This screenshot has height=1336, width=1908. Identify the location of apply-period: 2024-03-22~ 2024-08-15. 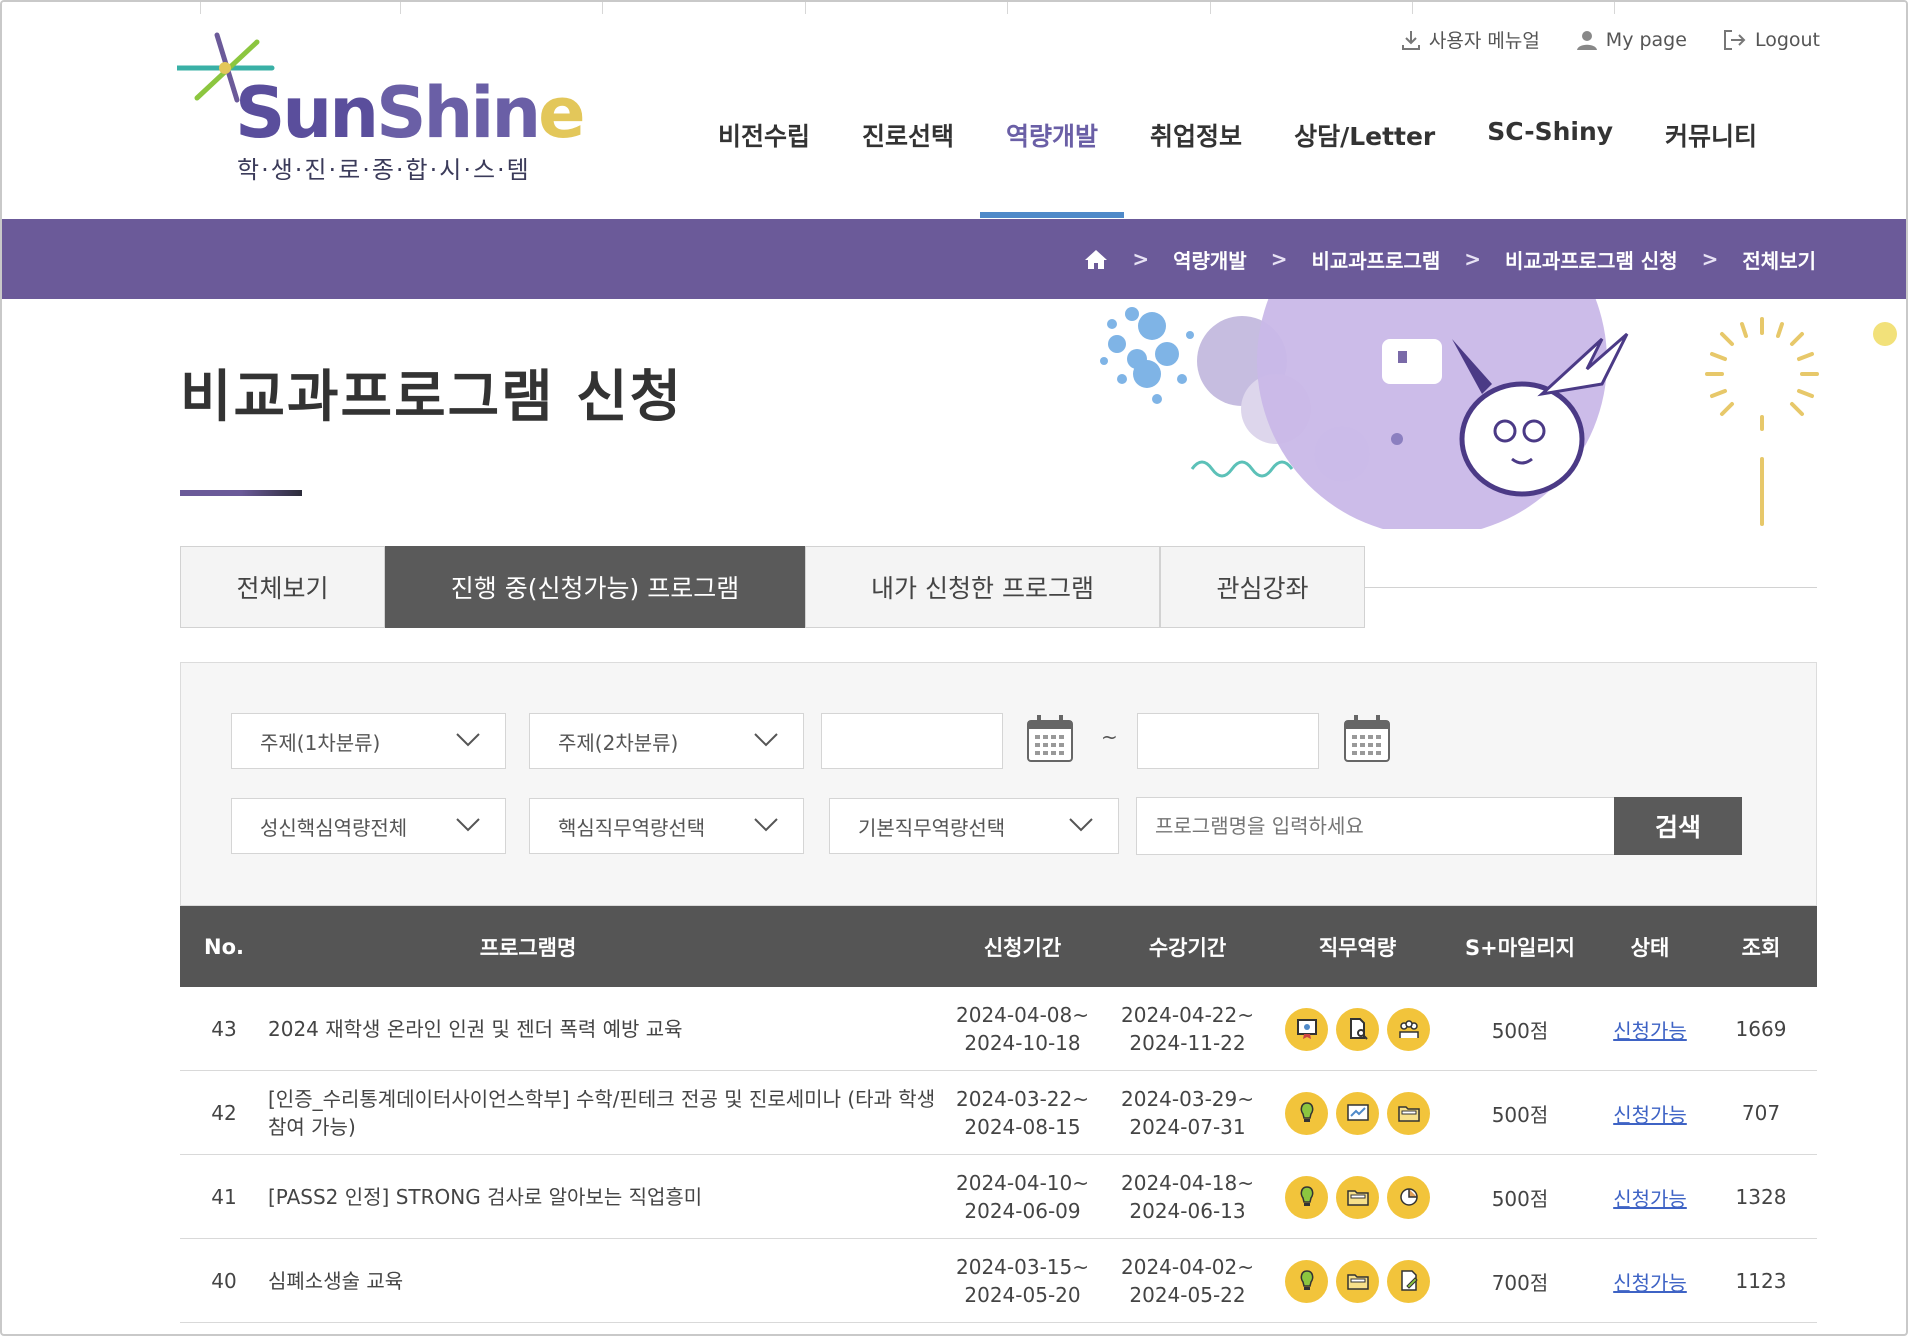
(1022, 1113).